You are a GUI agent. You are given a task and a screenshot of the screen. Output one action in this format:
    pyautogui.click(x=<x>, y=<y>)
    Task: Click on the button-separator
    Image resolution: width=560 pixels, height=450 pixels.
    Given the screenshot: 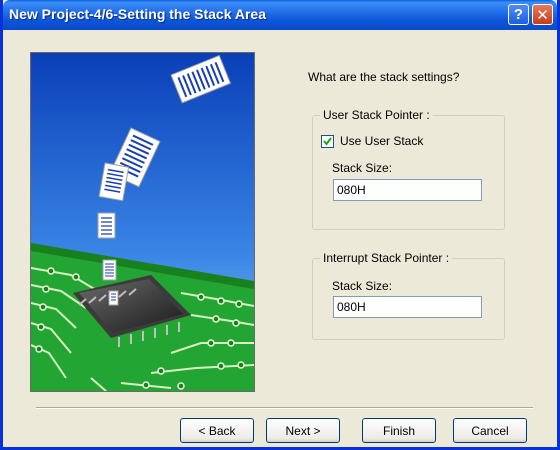 What is the action you would take?
    pyautogui.click(x=284, y=408)
    